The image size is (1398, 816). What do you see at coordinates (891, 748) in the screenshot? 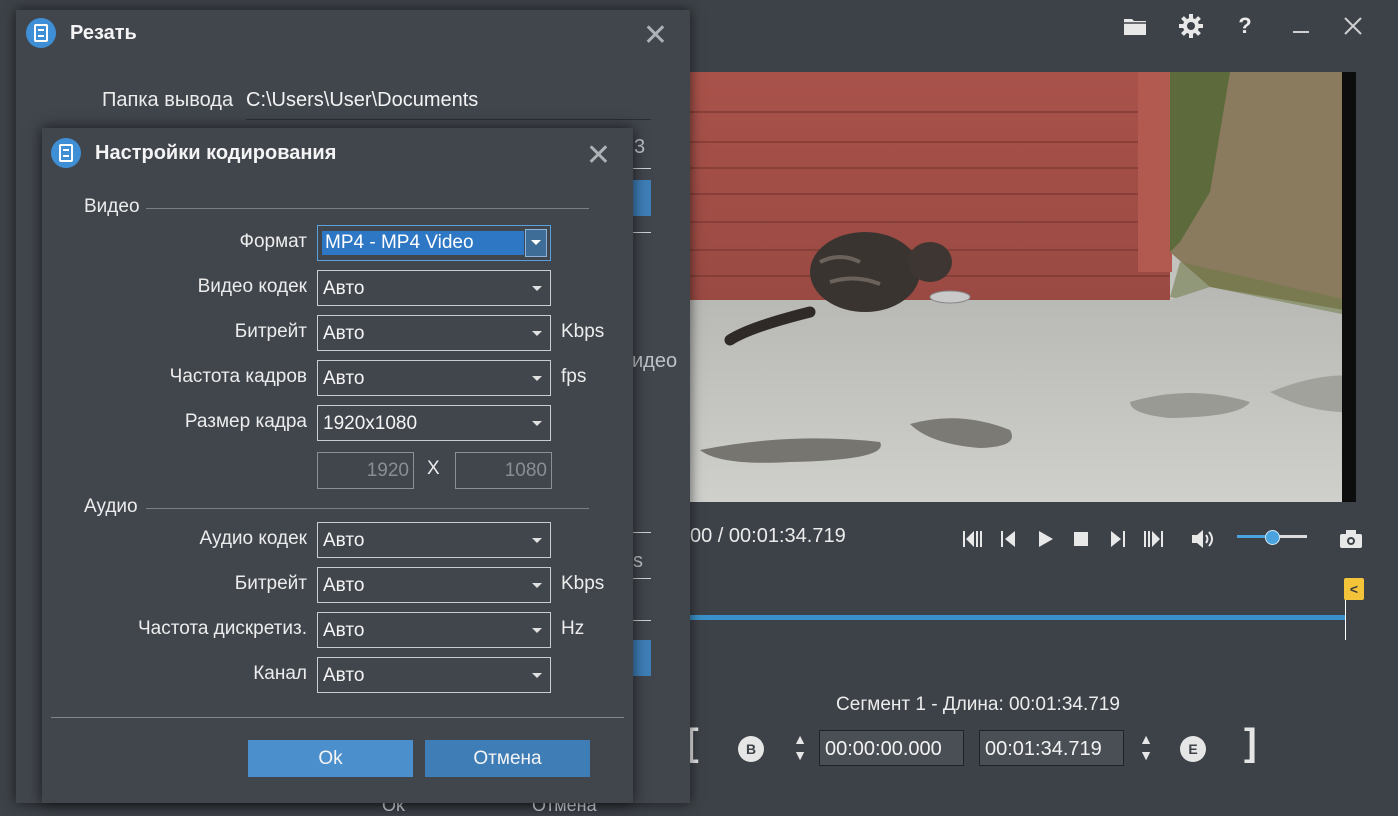
I see `start-time-input: 00:00:00.000` at bounding box center [891, 748].